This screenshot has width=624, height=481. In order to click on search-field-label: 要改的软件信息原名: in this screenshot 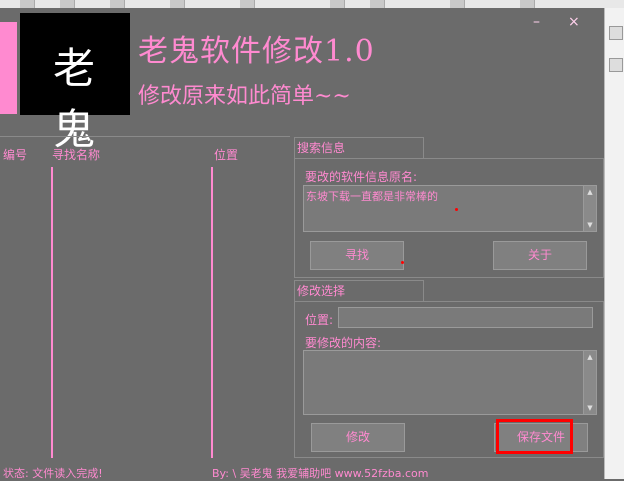, I will do `click(361, 177)`.